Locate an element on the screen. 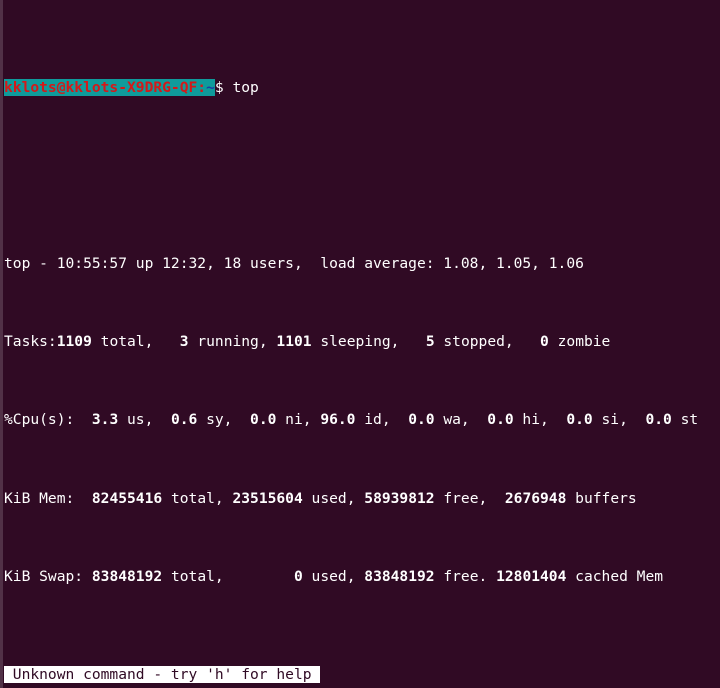  cpu-label: %Cpu(s): is located at coordinates (48, 420).